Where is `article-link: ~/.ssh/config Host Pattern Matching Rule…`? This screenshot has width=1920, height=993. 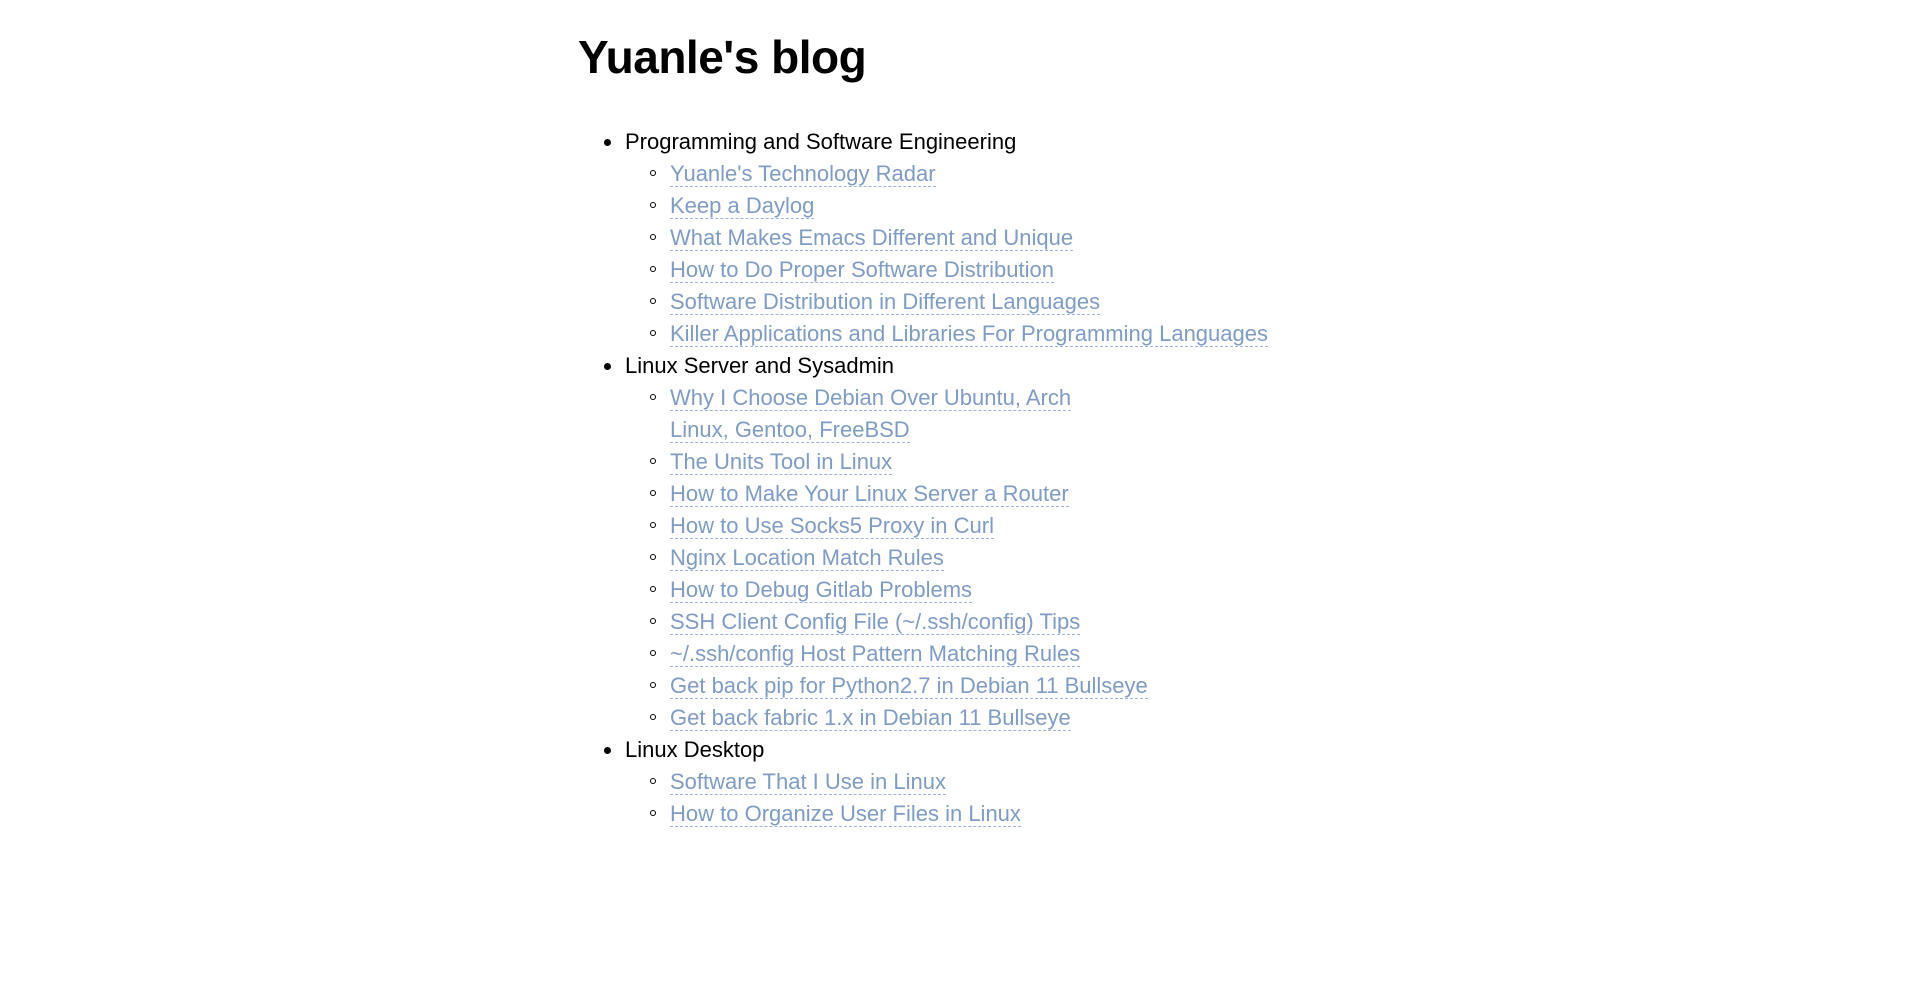 article-link: ~/.ssh/config Host Pattern Matching Rule… is located at coordinates (875, 654).